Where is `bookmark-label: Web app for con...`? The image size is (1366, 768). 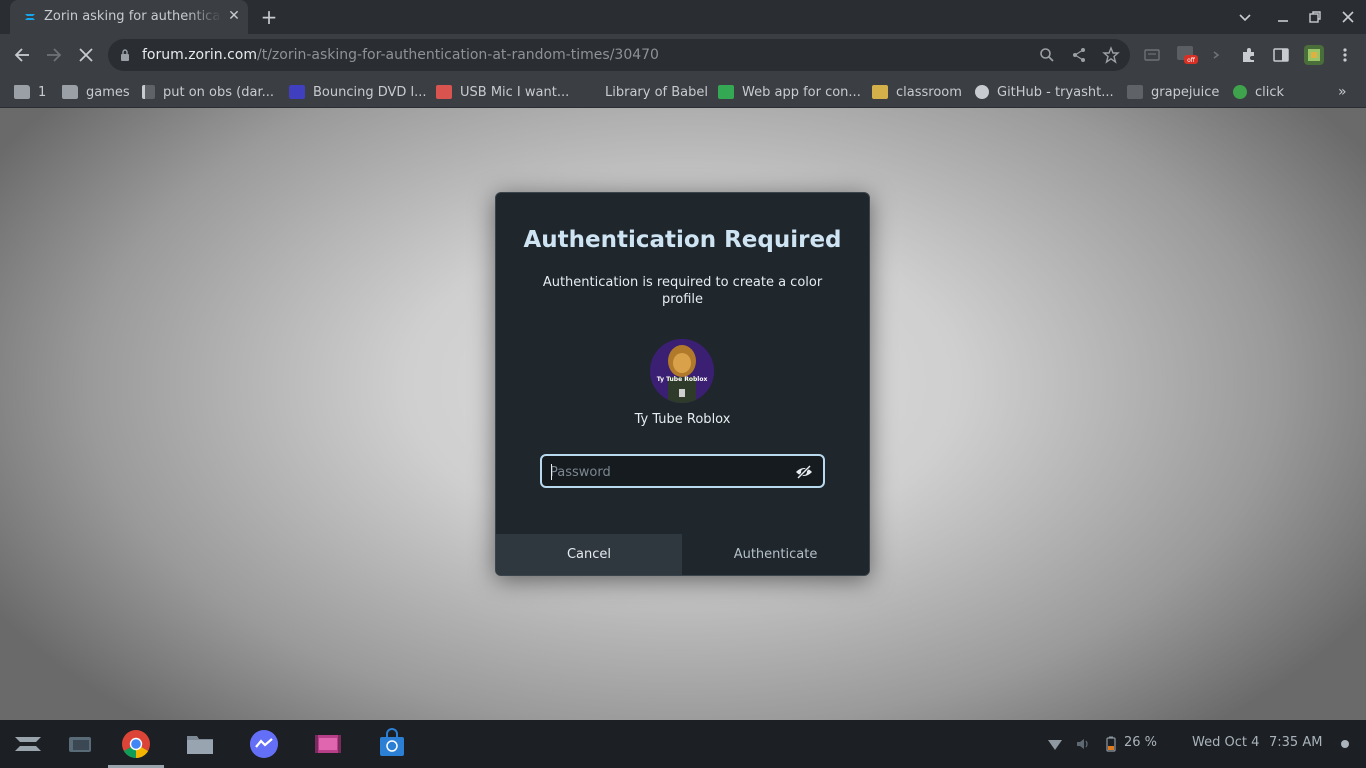 bookmark-label: Web app for con... is located at coordinates (801, 92).